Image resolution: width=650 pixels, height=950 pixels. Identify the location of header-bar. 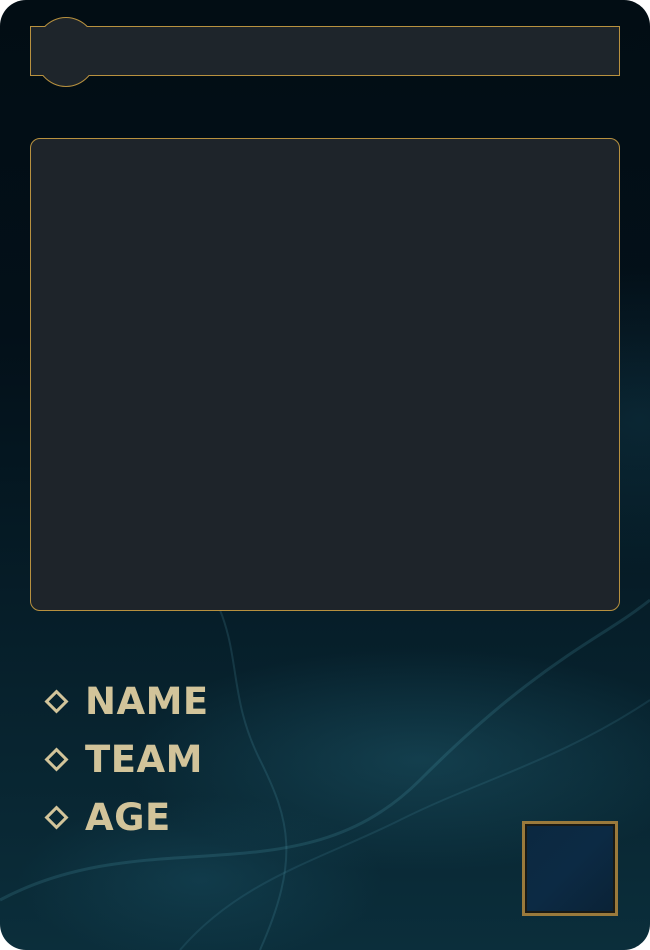
(325, 51).